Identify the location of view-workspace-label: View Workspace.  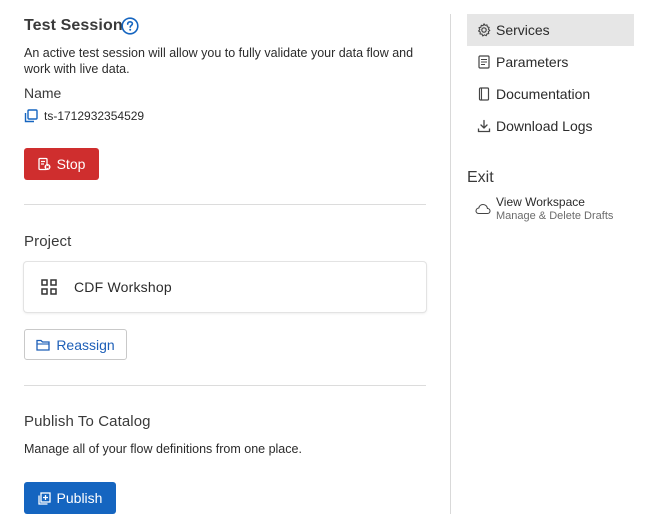
(540, 202).